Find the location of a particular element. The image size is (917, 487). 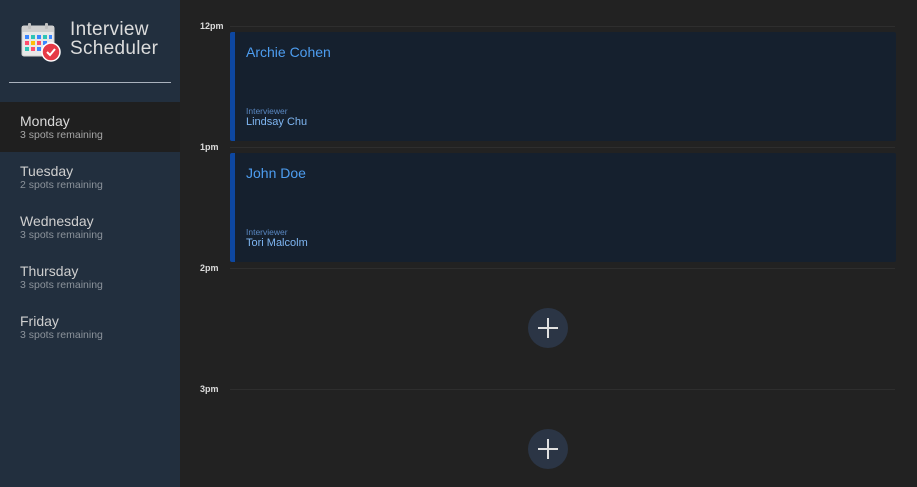

app-title-line2: Scheduler is located at coordinates (114, 48).